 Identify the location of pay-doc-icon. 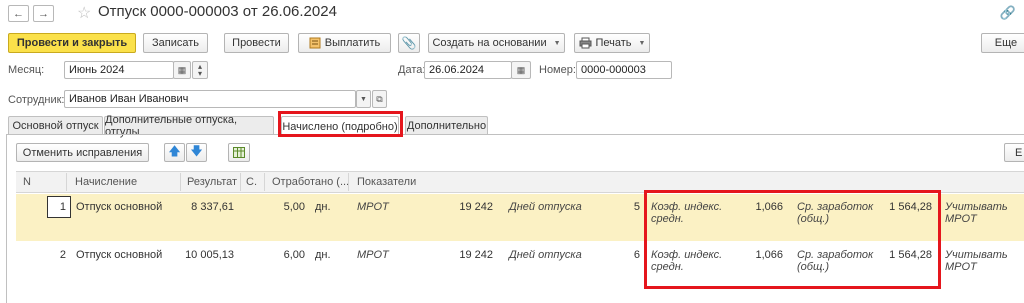
(315, 43).